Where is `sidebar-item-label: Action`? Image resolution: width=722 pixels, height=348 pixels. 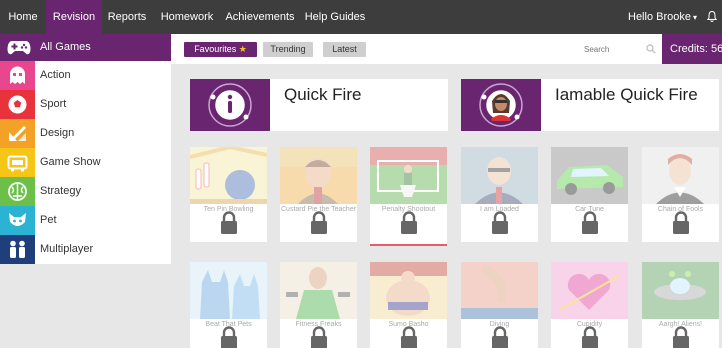 sidebar-item-label: Action is located at coordinates (55, 75).